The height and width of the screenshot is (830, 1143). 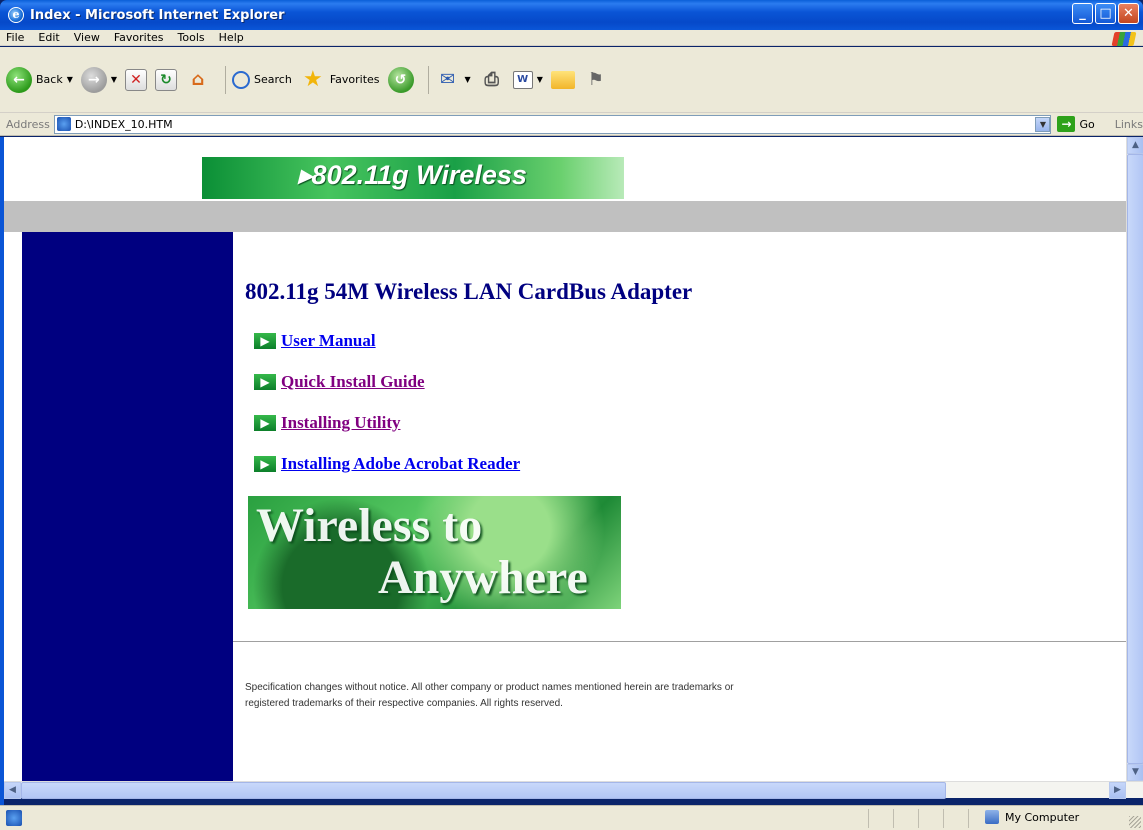 I want to click on link-item-installing-utility: ▶ Installing Utility, so click(x=327, y=423).